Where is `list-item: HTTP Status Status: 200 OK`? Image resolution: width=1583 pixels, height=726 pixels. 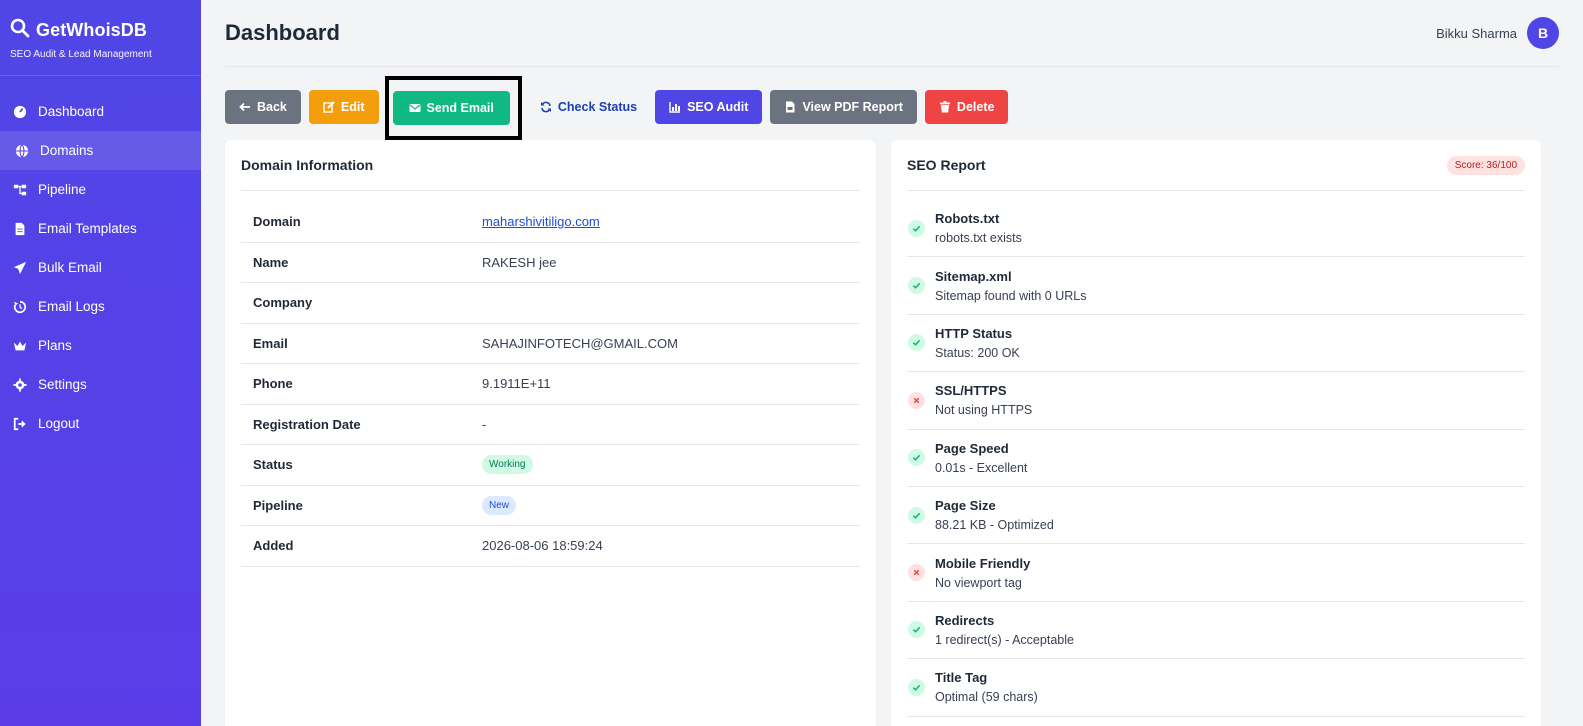
list-item: HTTP Status Status: 200 OK is located at coordinates (1216, 344).